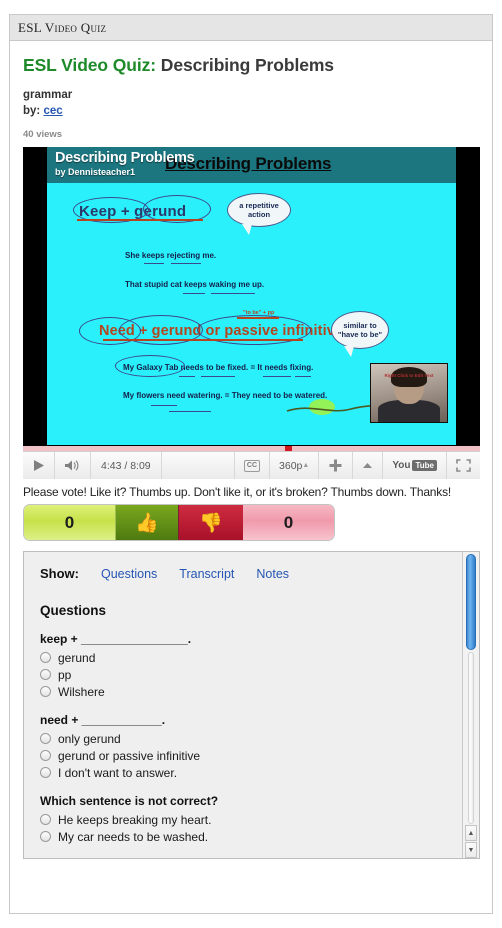  I want to click on thumbs-down-icon: 👎, so click(211, 523).